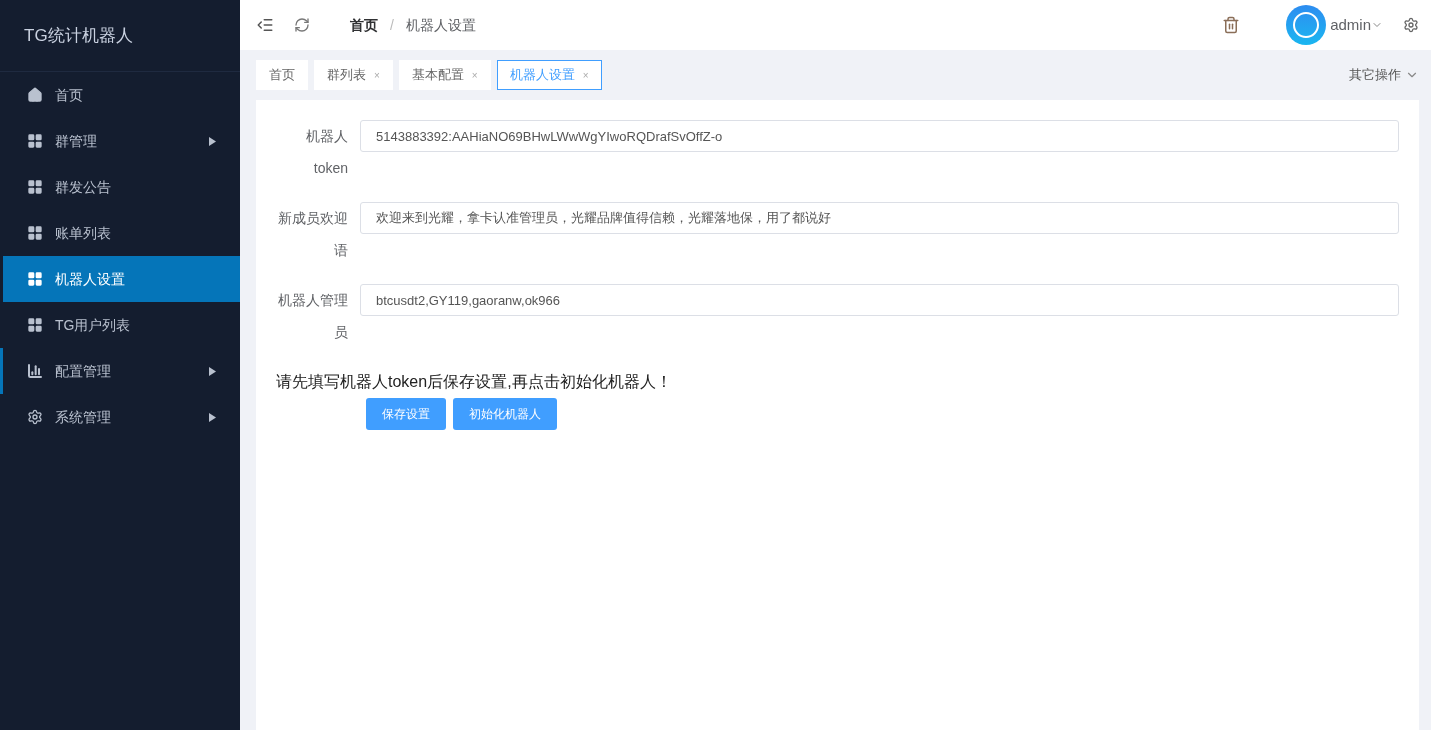 The image size is (1431, 730). What do you see at coordinates (879, 300) in the screenshot?
I see `input-field: btcusdt2,GY119,gaoranw,ok966` at bounding box center [879, 300].